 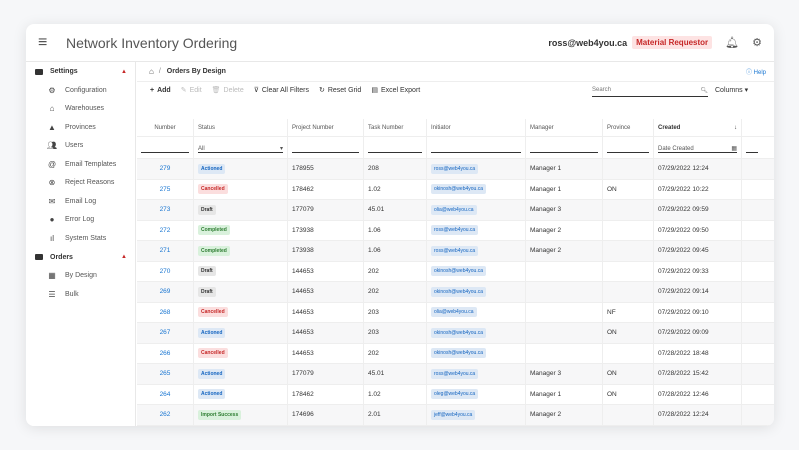 I want to click on sidebar-item-warehouses: ⌂ Warehouses, so click(x=80, y=109).